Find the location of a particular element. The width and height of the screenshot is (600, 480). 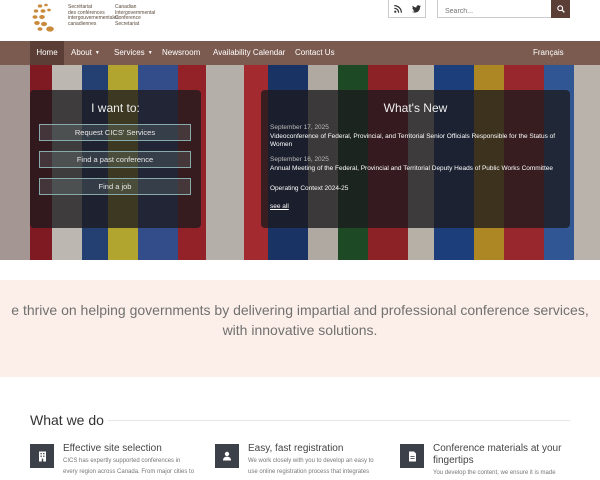

mission-line: with innovative solutions. is located at coordinates (300, 330).